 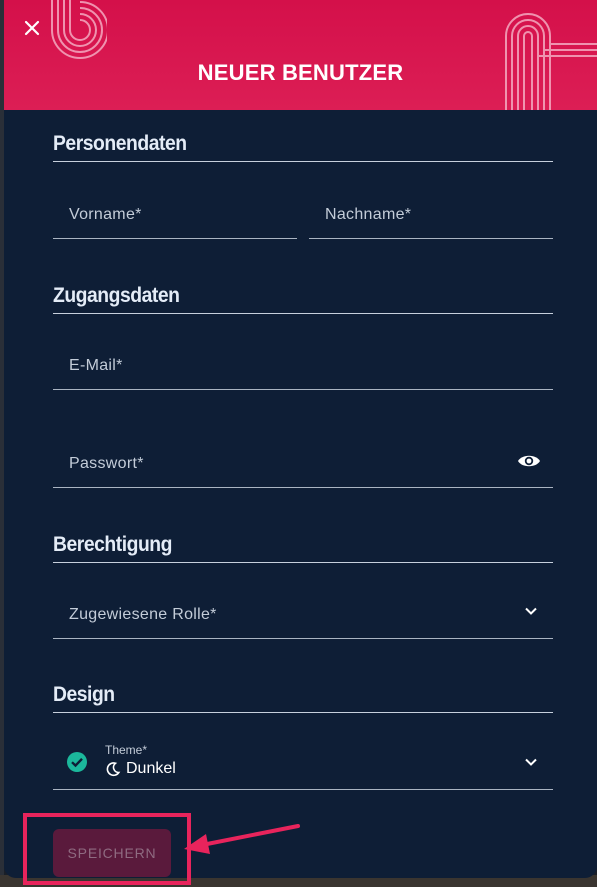 What do you see at coordinates (551, 61) in the screenshot?
I see `header-decoration-right` at bounding box center [551, 61].